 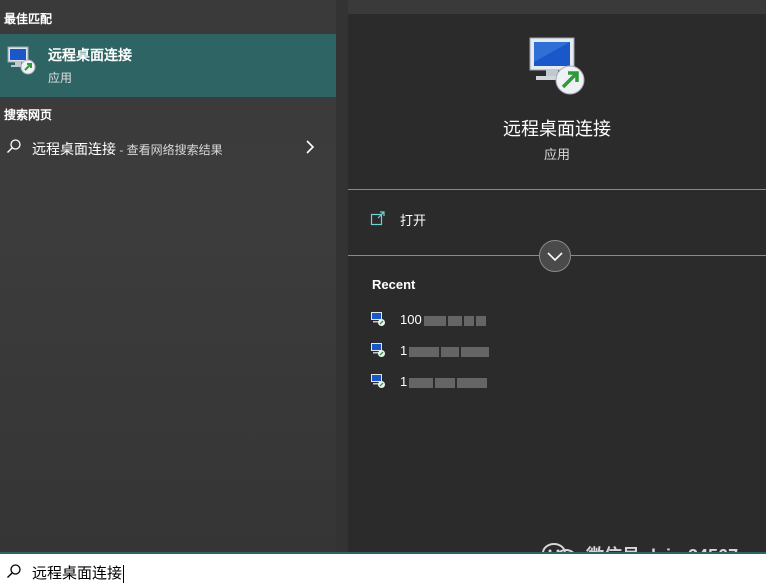 I want to click on recent-item-label: 100, so click(x=411, y=319).